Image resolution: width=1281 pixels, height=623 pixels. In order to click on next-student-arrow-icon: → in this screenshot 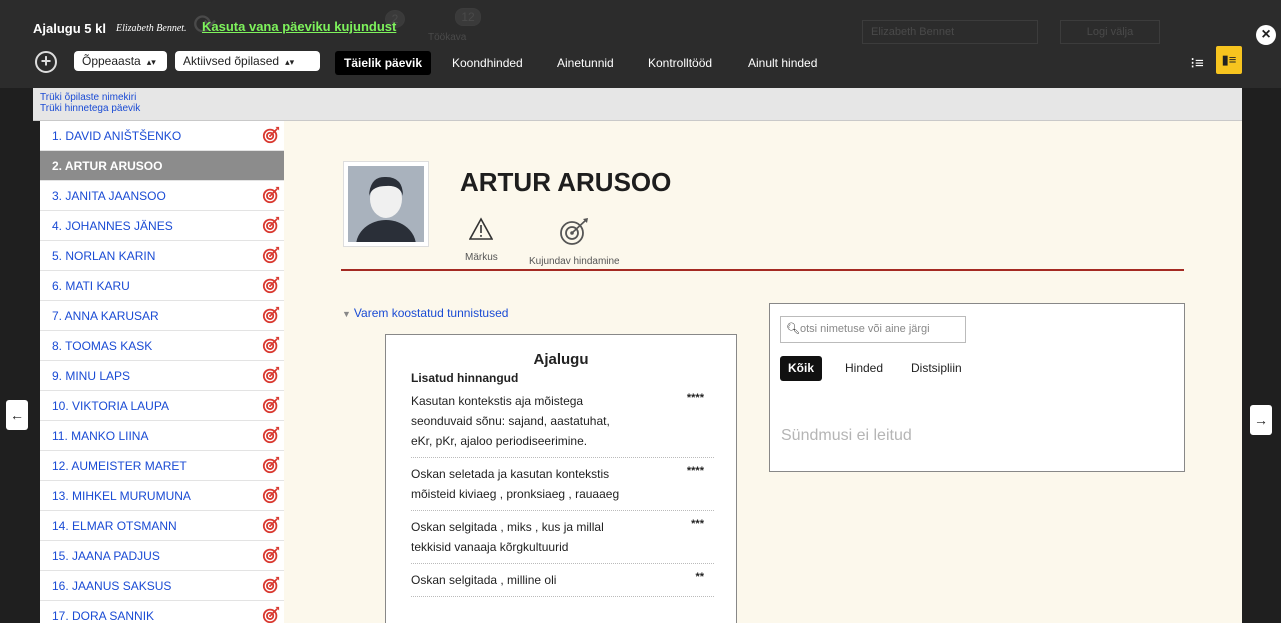, I will do `click(1261, 420)`.